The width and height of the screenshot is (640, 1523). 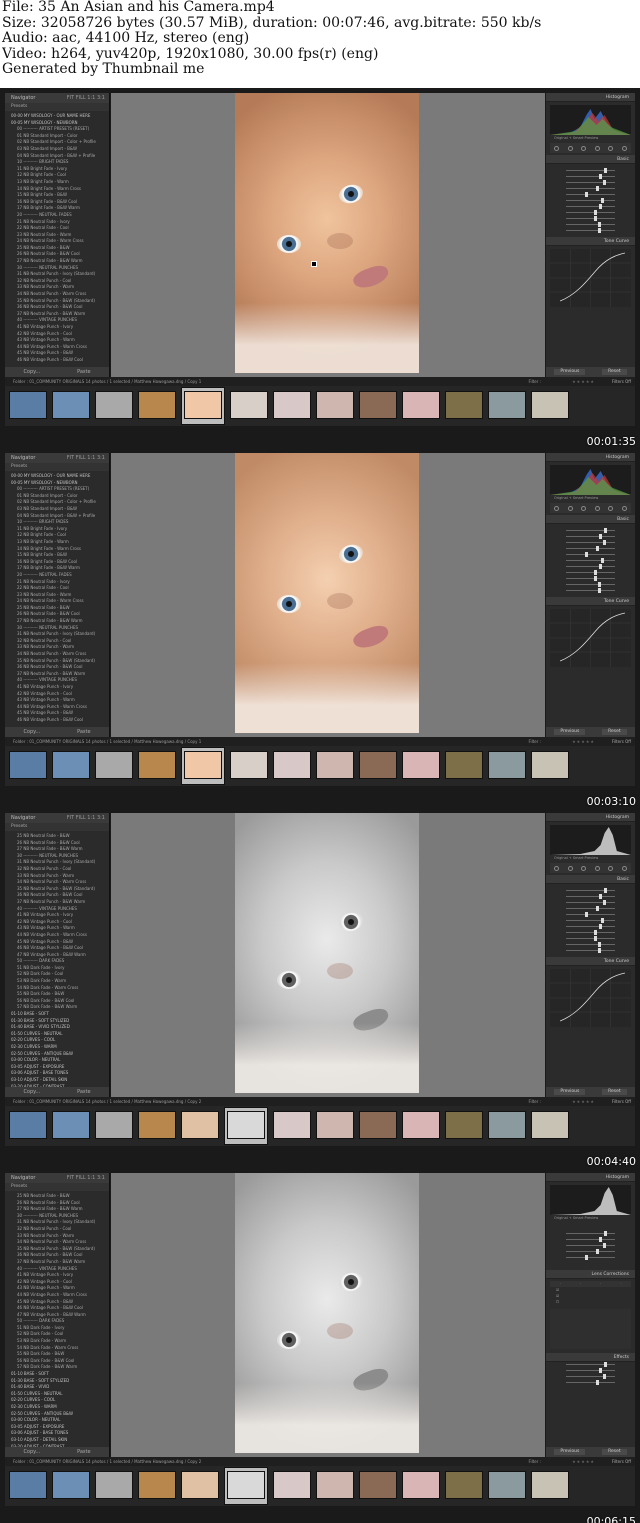 What do you see at coordinates (590, 868) in the screenshot?
I see `tool-strip` at bounding box center [590, 868].